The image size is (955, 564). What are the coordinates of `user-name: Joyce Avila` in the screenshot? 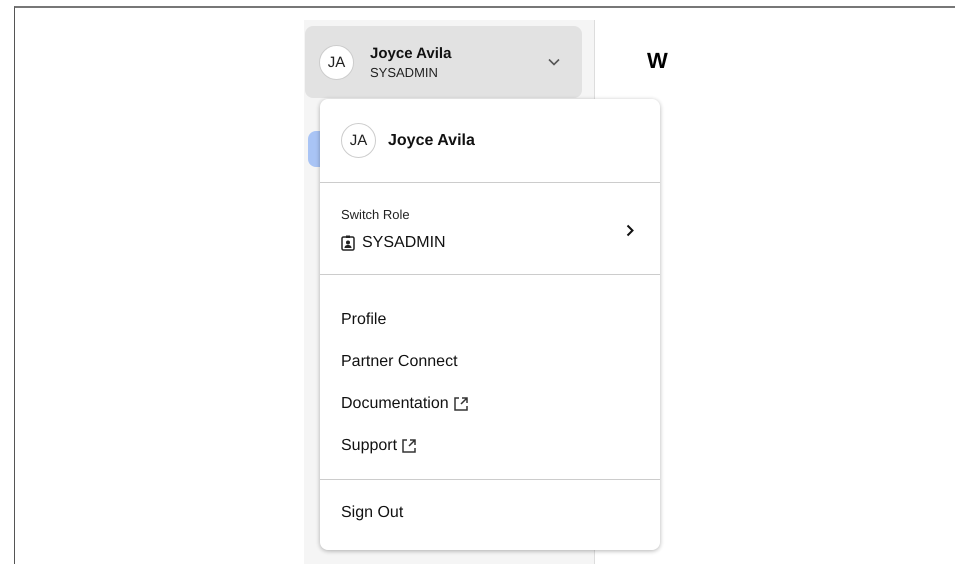 It's located at (431, 141).